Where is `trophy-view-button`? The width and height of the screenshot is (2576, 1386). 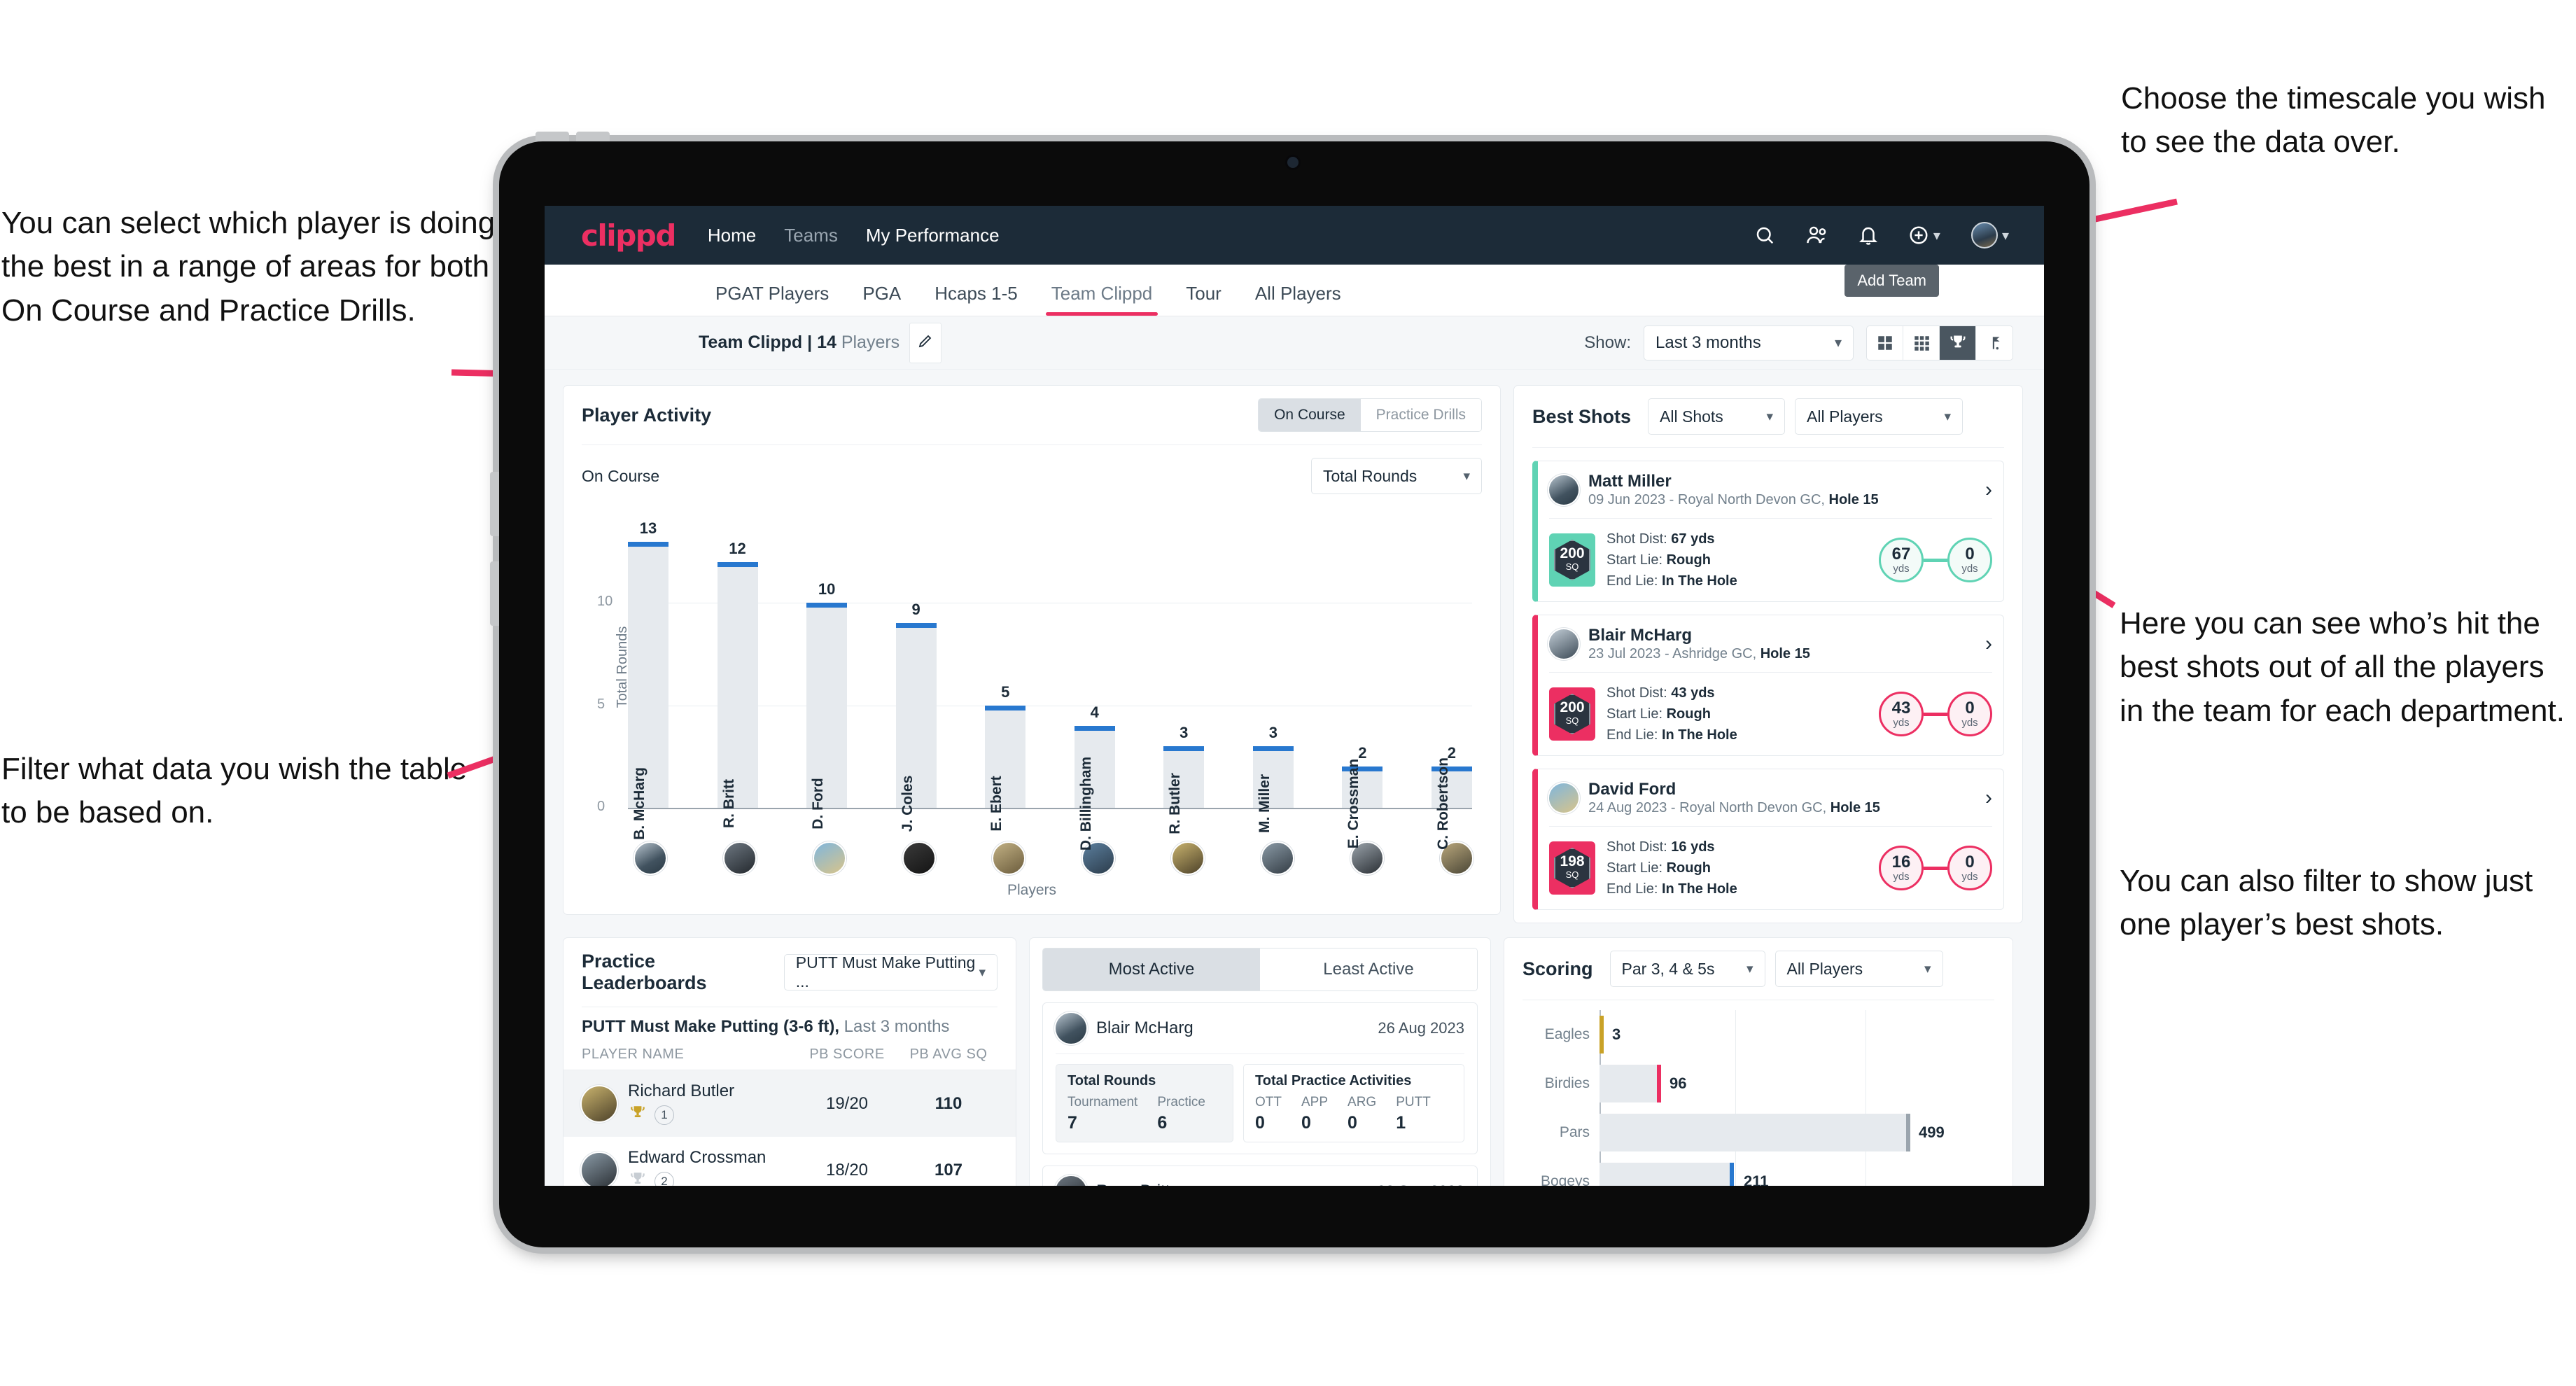
trophy-view-button is located at coordinates (1958, 343).